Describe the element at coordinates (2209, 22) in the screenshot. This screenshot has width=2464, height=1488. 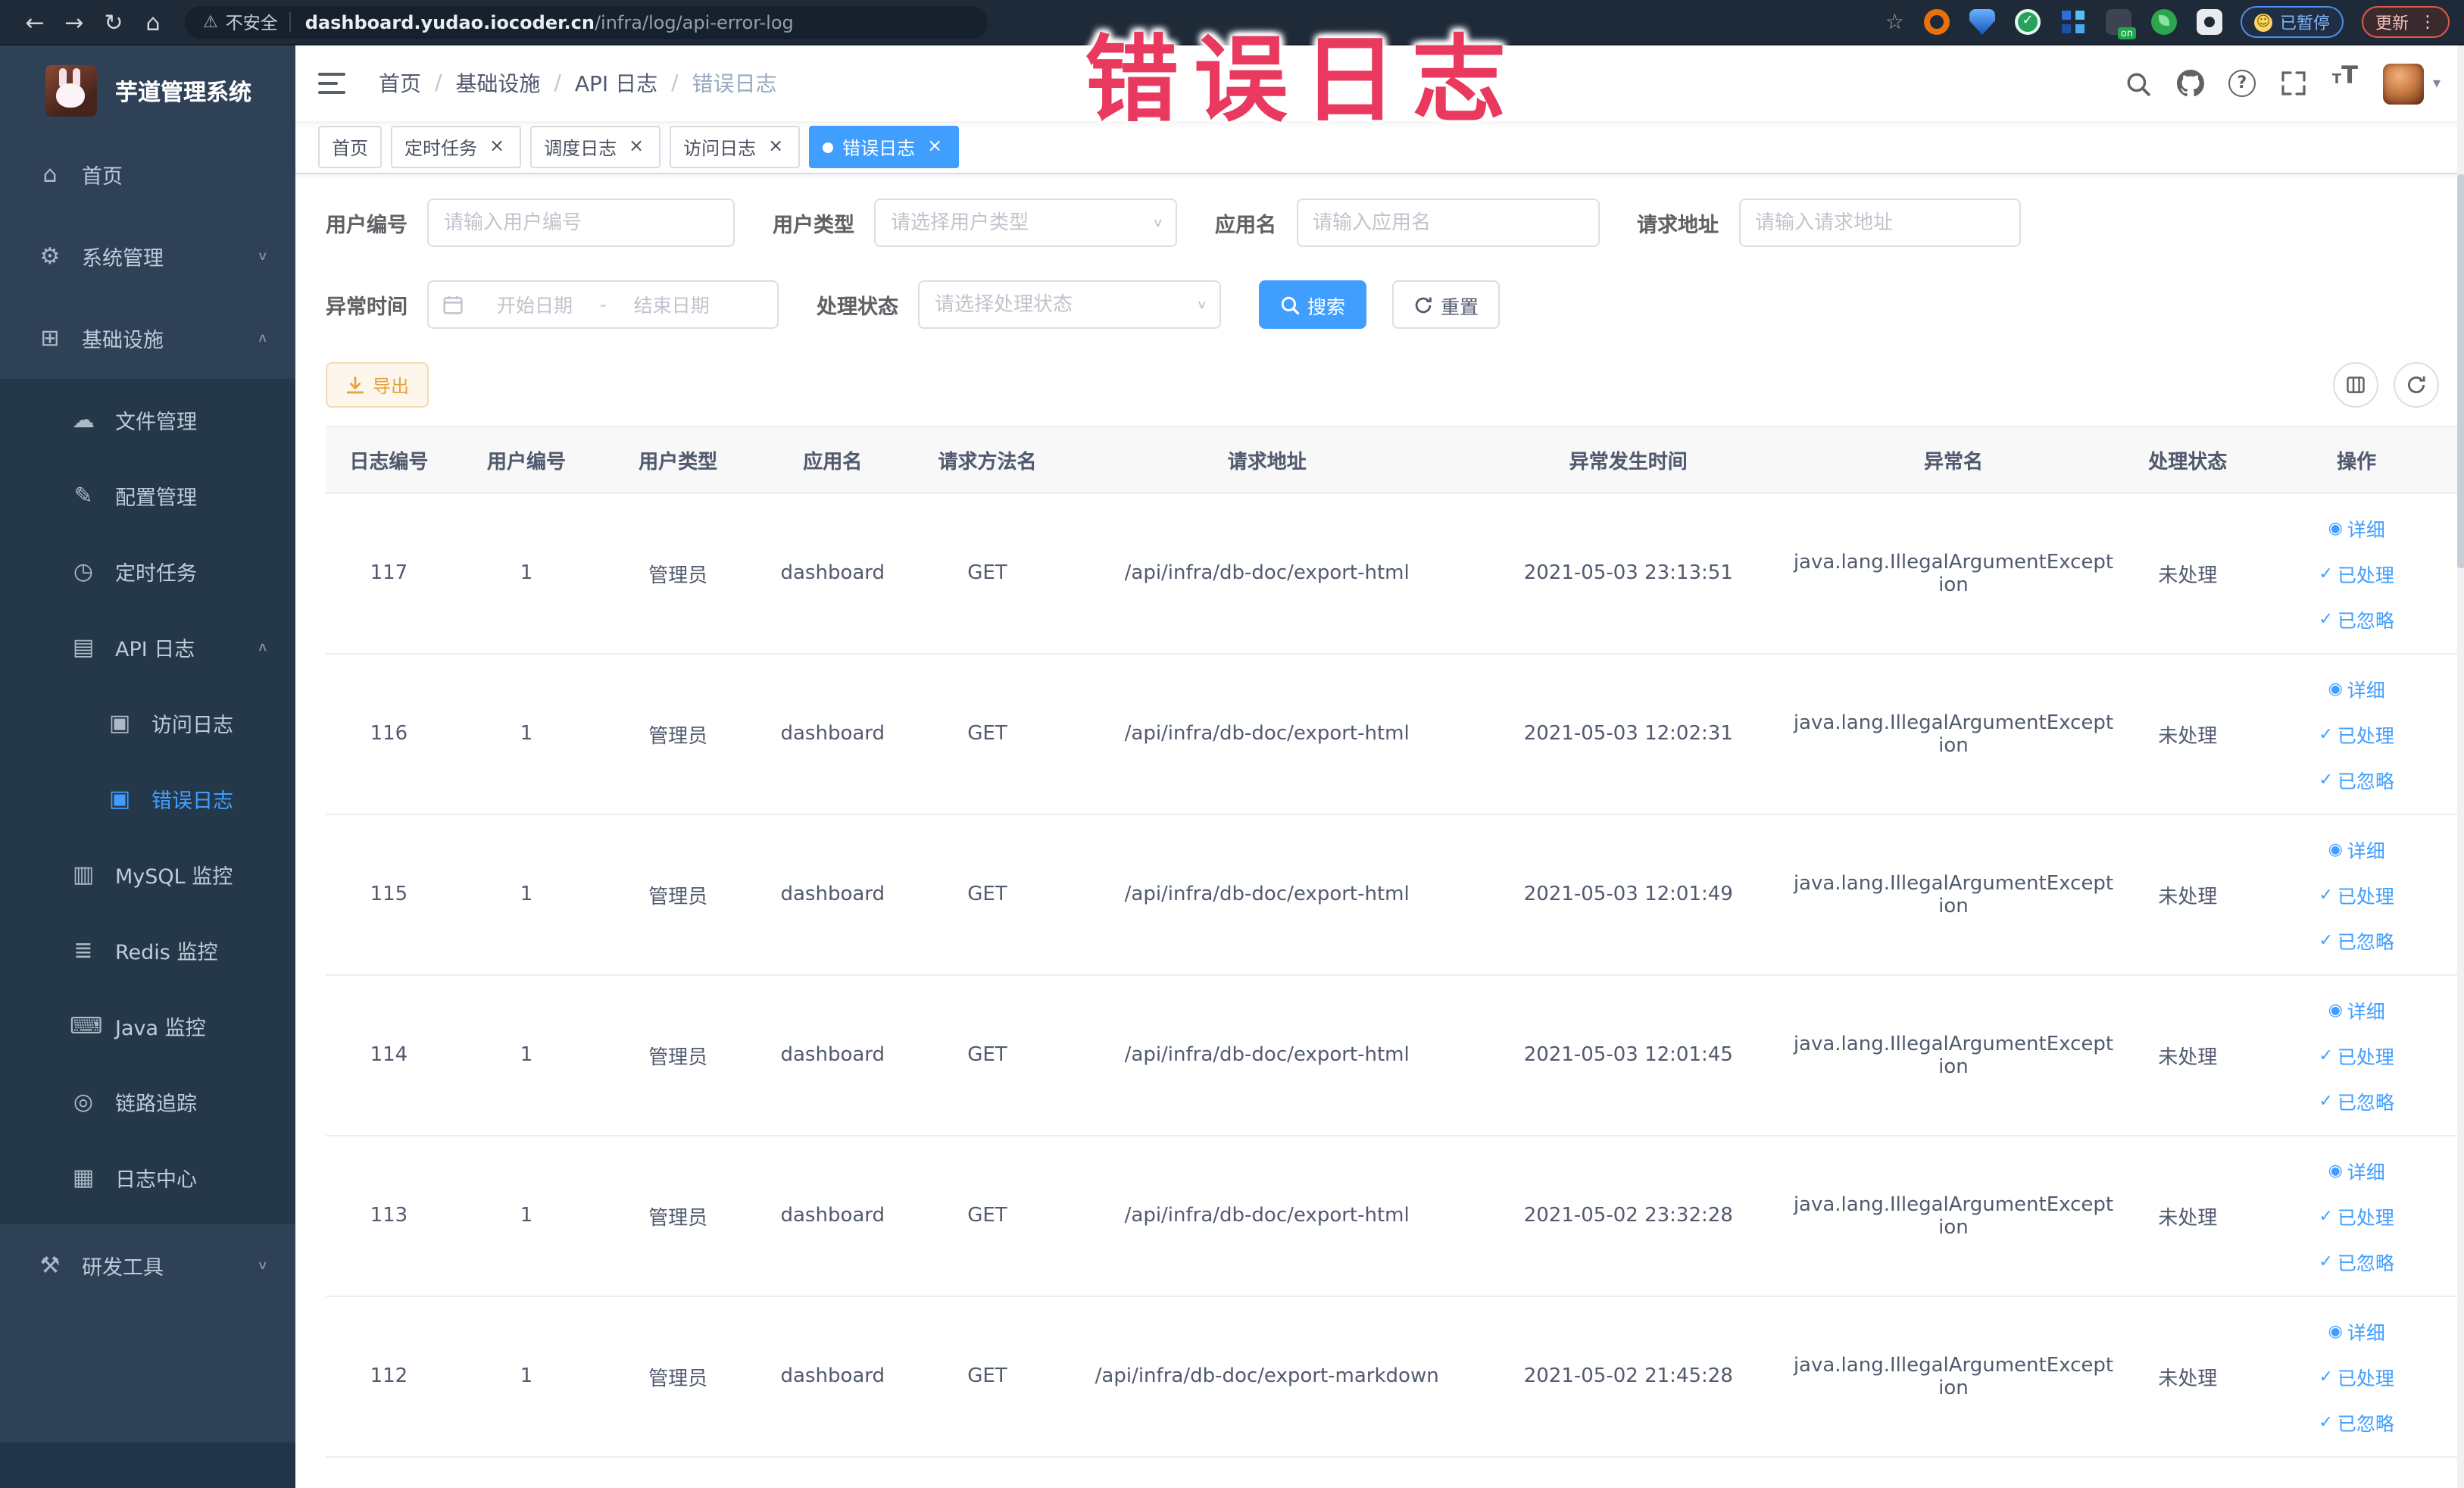
I see `extensions-puzzle-icon` at that location.